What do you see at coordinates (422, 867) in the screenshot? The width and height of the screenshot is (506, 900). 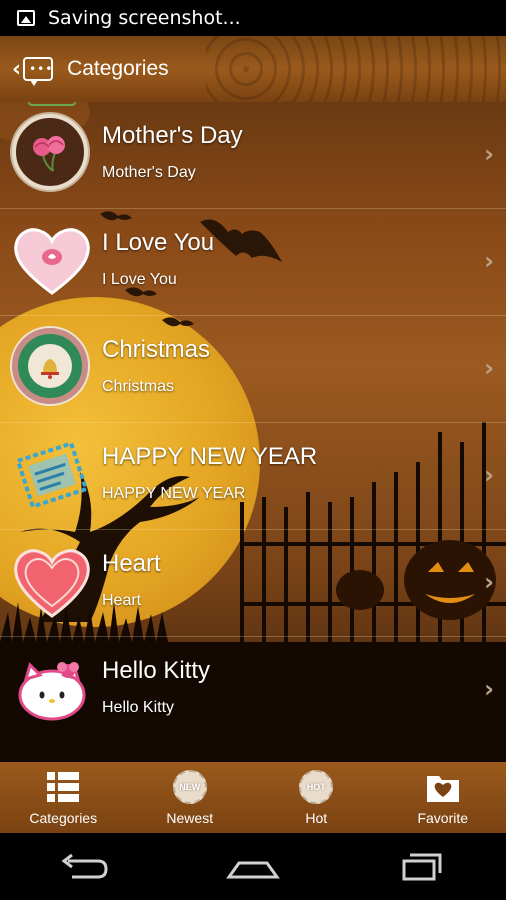 I see `recent-apps-icon` at bounding box center [422, 867].